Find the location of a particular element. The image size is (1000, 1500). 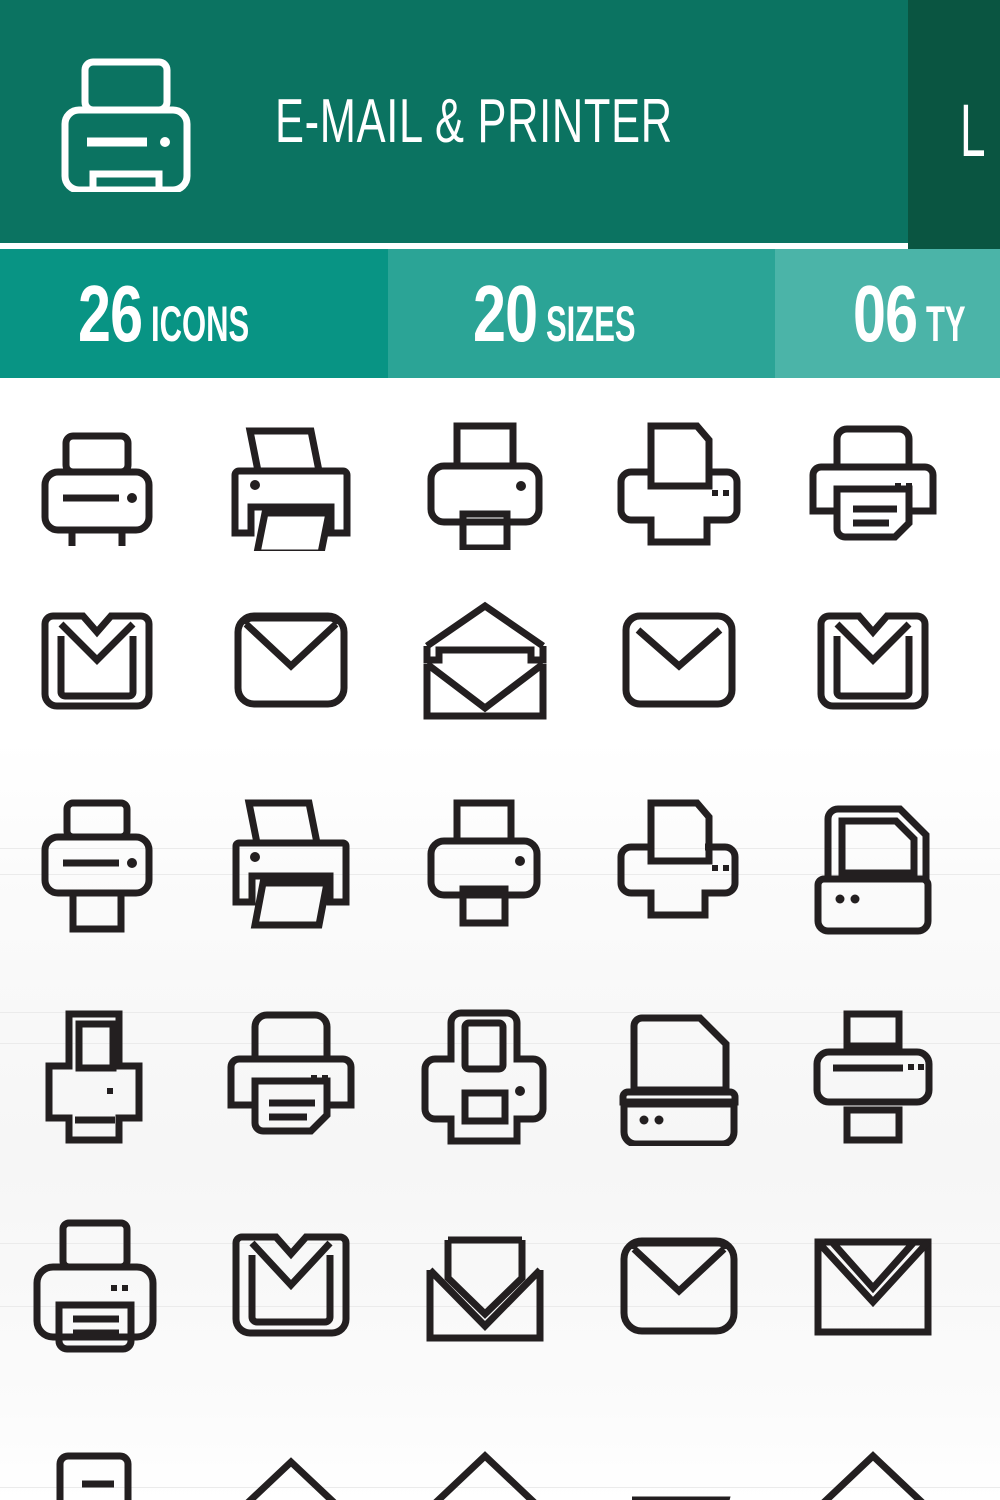

scanner-icon is located at coordinates (873, 865).